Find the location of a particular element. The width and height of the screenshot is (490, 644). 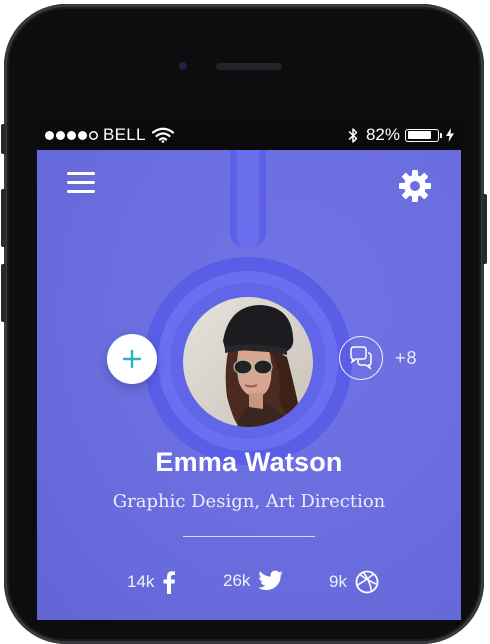

add-friend-button is located at coordinates (132, 359).